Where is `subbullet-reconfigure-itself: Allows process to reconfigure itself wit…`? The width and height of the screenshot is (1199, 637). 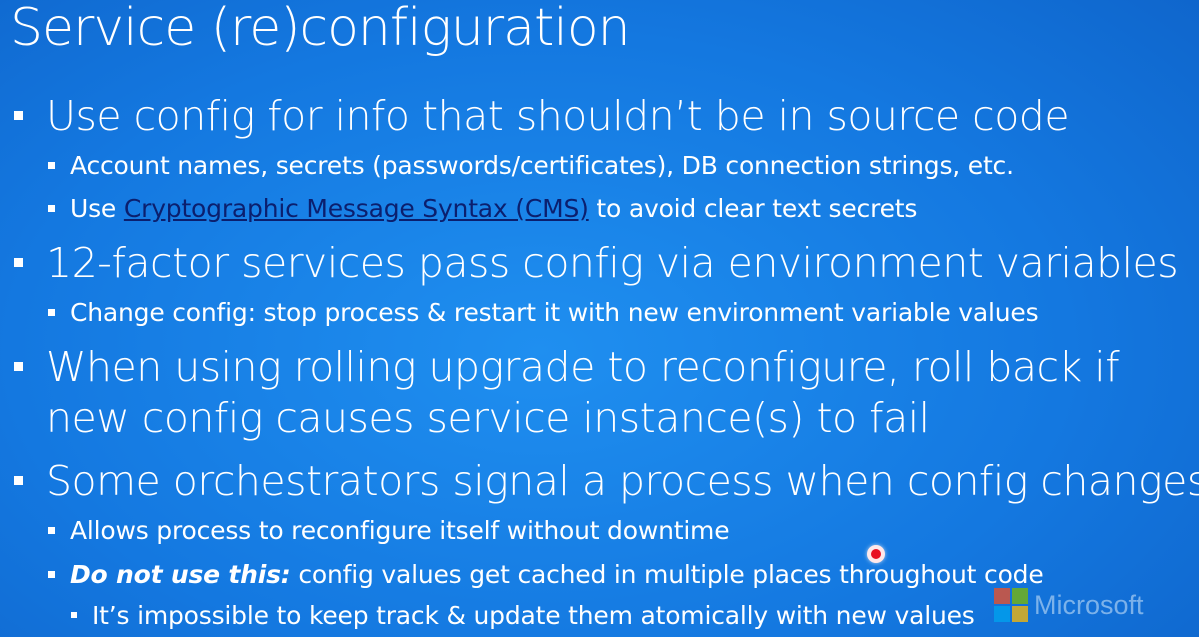 subbullet-reconfigure-itself: Allows process to reconfigure itself wit… is located at coordinates (389, 531).